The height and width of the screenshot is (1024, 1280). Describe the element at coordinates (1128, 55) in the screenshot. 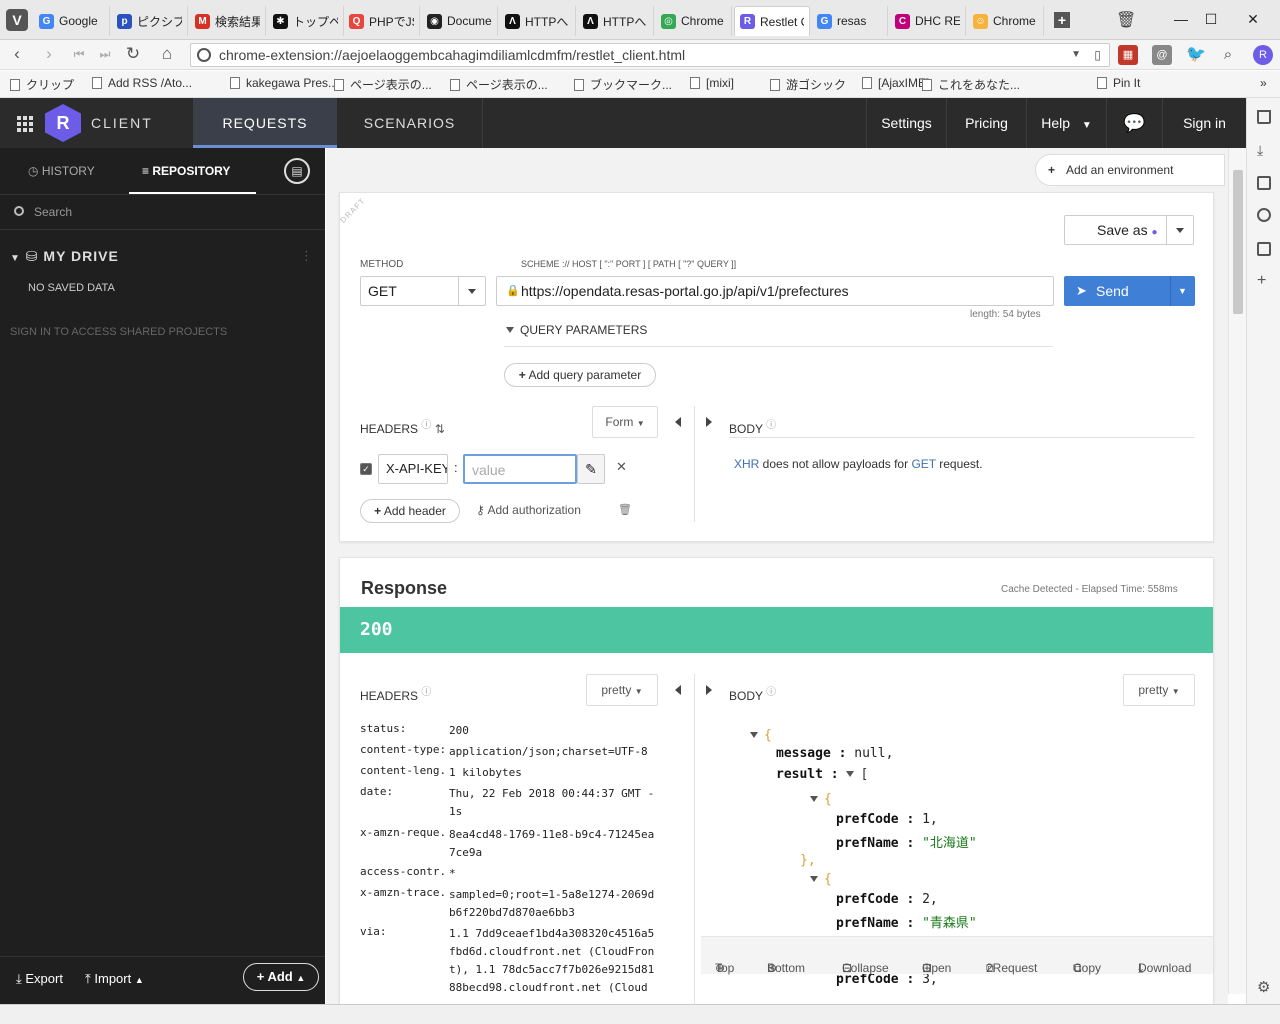

I see `extension-red-icon: ▦` at that location.